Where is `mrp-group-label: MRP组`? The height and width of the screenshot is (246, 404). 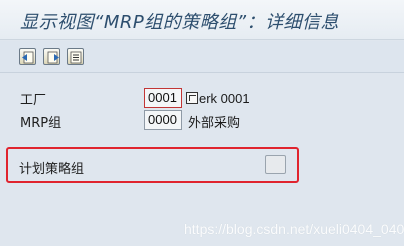
mrp-group-label: MRP组 is located at coordinates (41, 123).